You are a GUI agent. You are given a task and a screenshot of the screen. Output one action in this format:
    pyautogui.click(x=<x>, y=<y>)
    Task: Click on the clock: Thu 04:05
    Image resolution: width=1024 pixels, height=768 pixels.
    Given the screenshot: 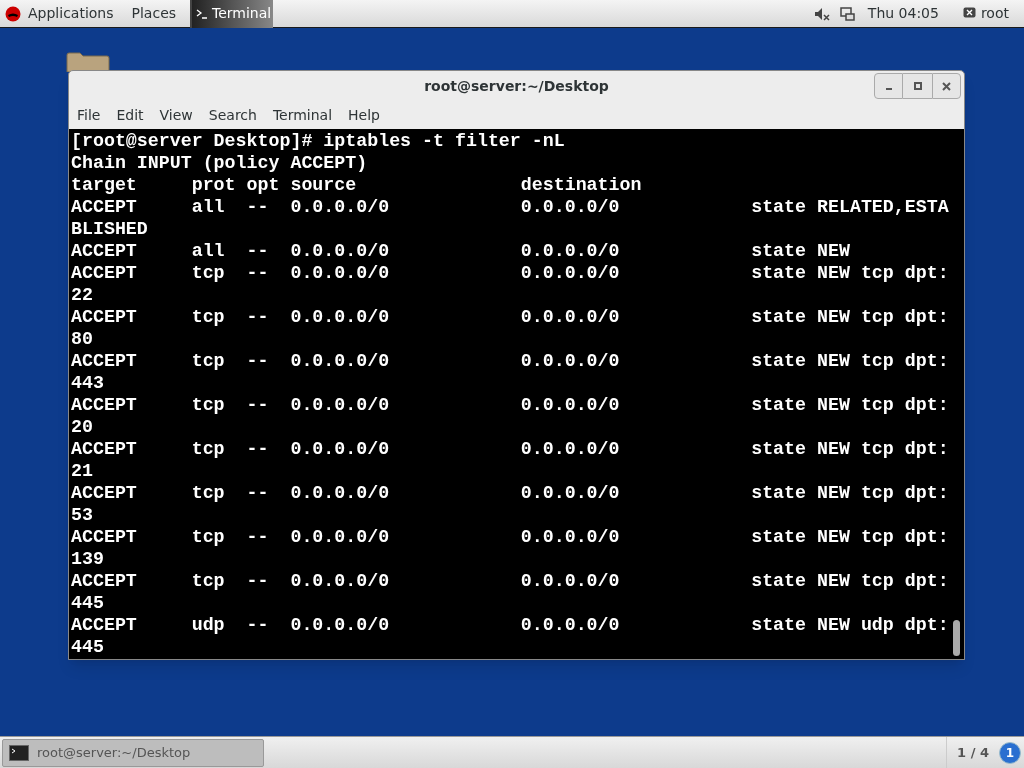 What is the action you would take?
    pyautogui.click(x=903, y=13)
    